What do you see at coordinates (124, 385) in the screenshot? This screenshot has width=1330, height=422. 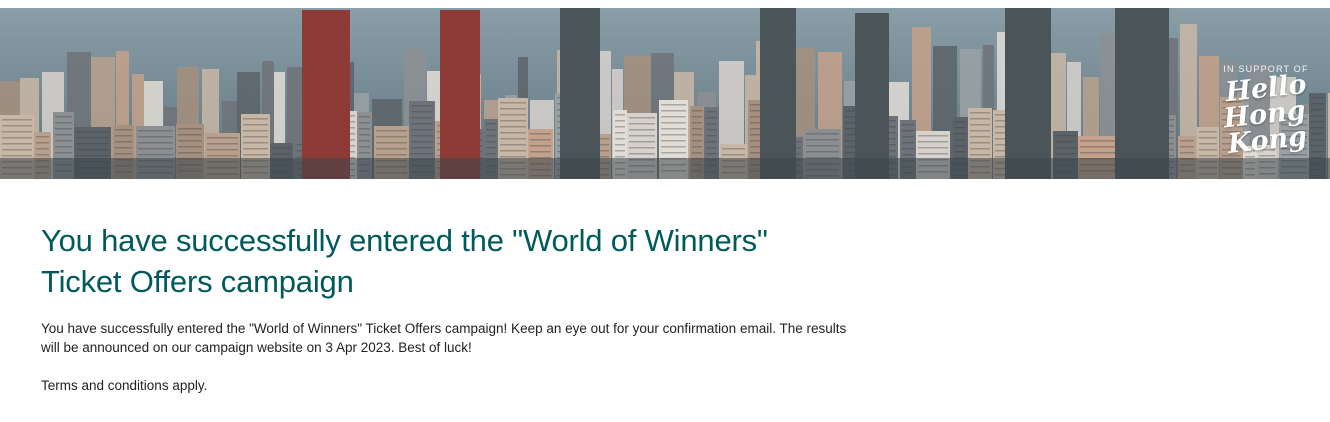 I see `terms-notice: Terms and conditions apply.` at bounding box center [124, 385].